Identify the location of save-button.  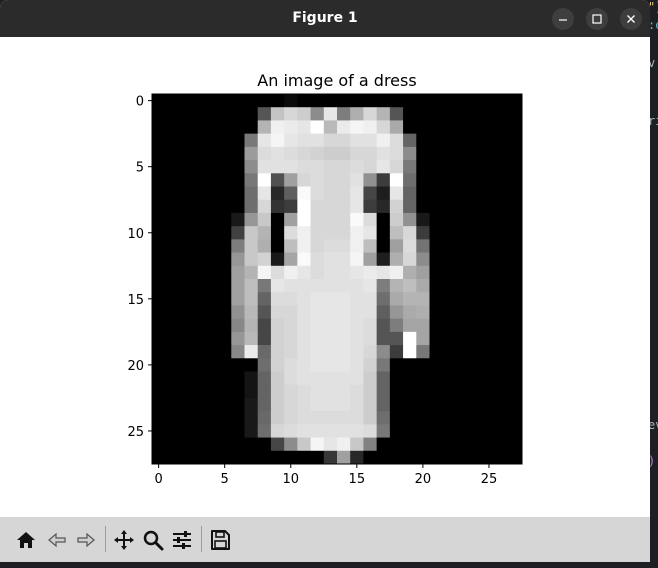
(220, 540).